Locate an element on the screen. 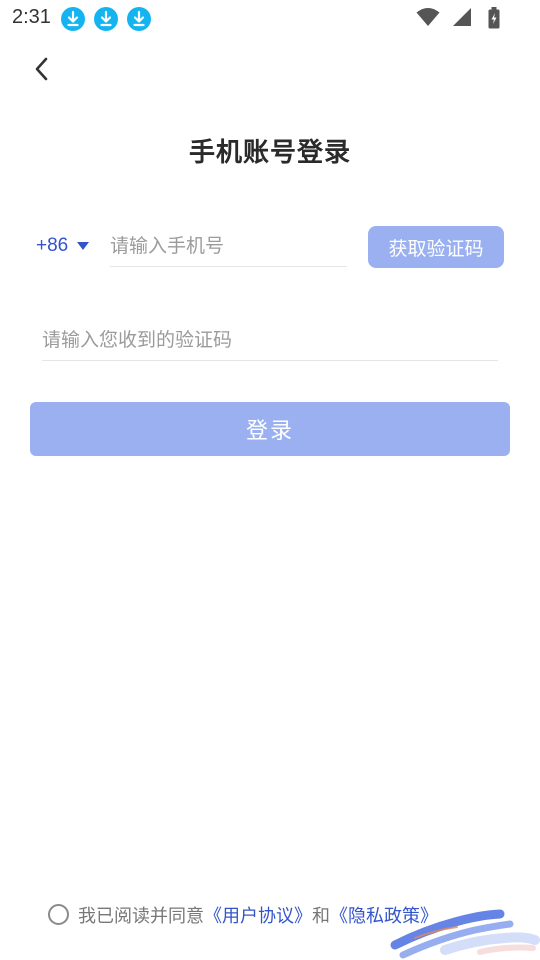 The width and height of the screenshot is (540, 960). wifi-icon is located at coordinates (428, 17).